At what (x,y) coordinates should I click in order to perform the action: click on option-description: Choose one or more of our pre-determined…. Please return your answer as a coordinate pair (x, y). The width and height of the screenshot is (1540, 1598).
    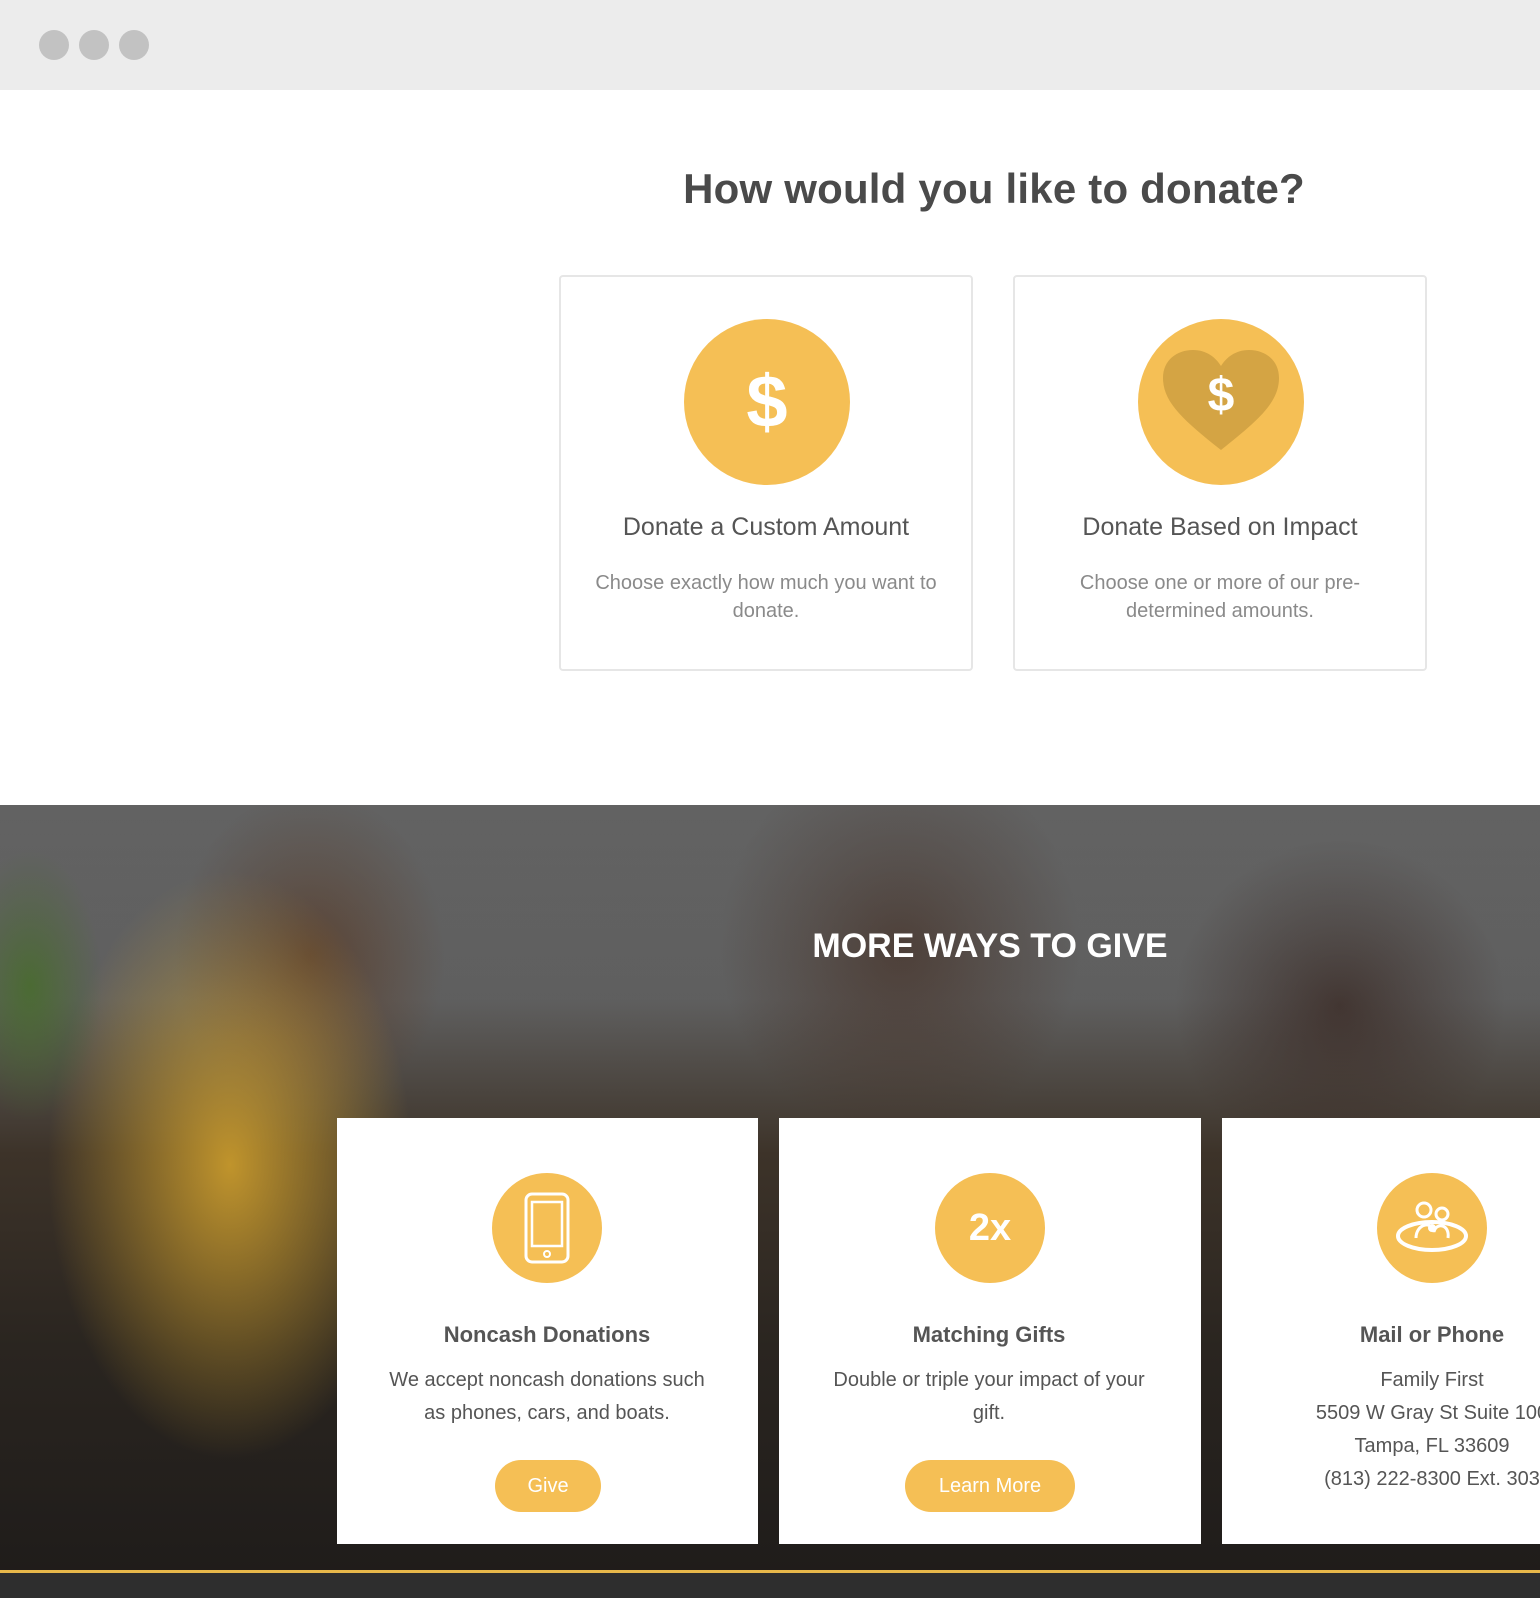
    Looking at the image, I should click on (1220, 597).